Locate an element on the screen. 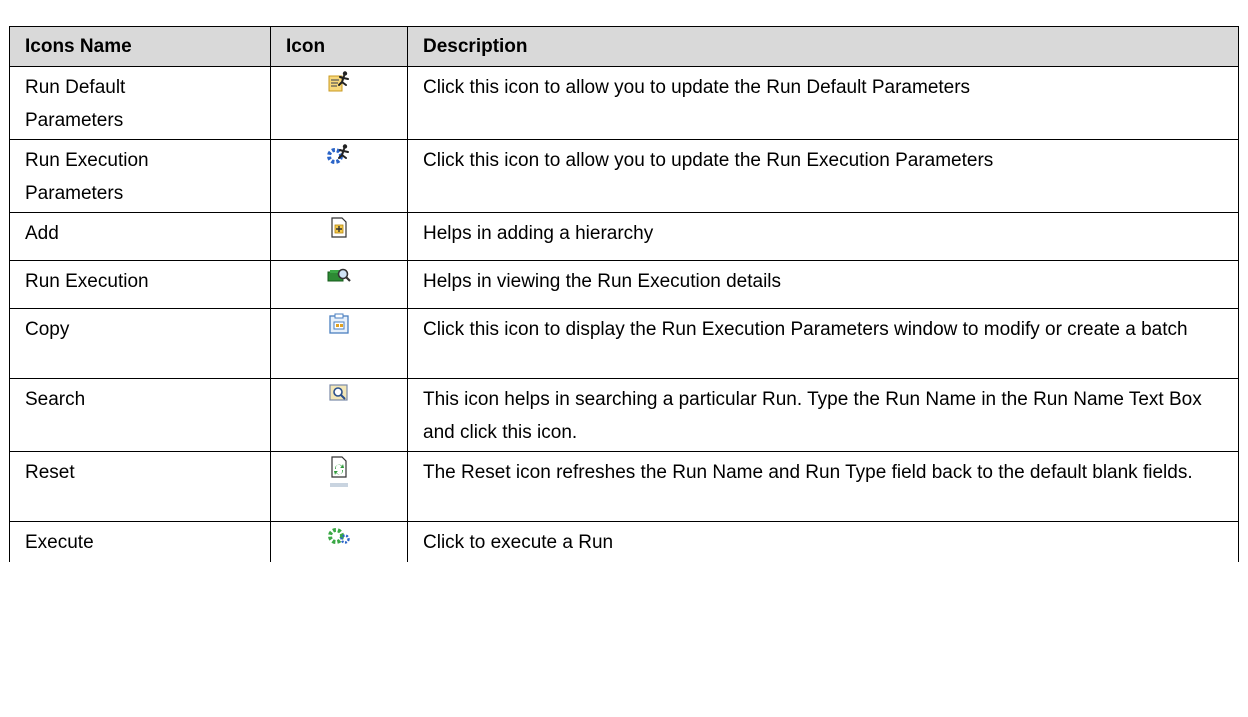 The width and height of the screenshot is (1248, 717). run-default-parameters-icon is located at coordinates (339, 82).